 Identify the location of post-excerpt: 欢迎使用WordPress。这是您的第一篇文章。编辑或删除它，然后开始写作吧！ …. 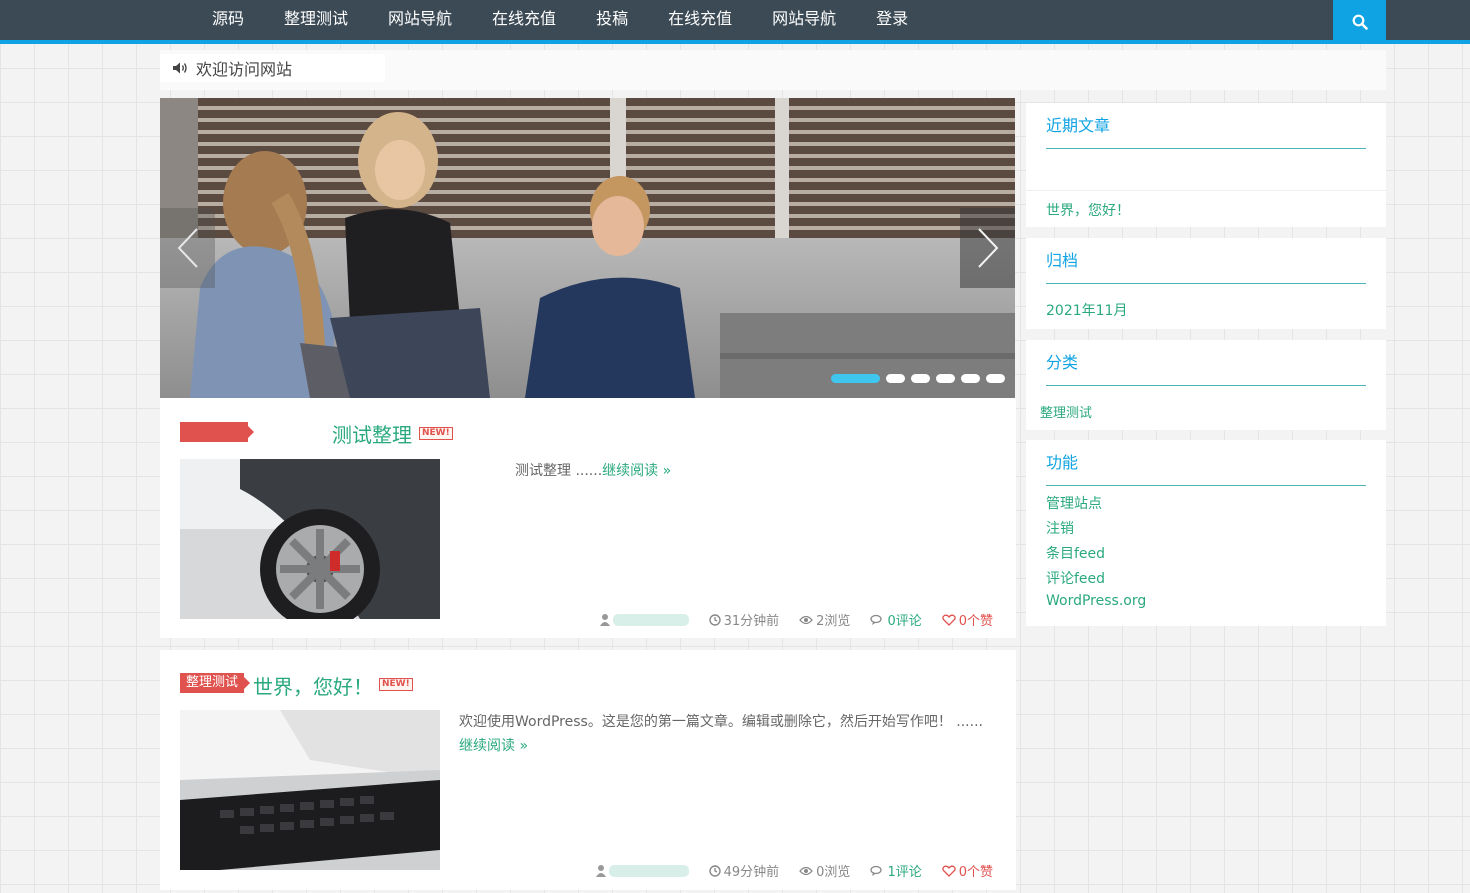
(727, 734).